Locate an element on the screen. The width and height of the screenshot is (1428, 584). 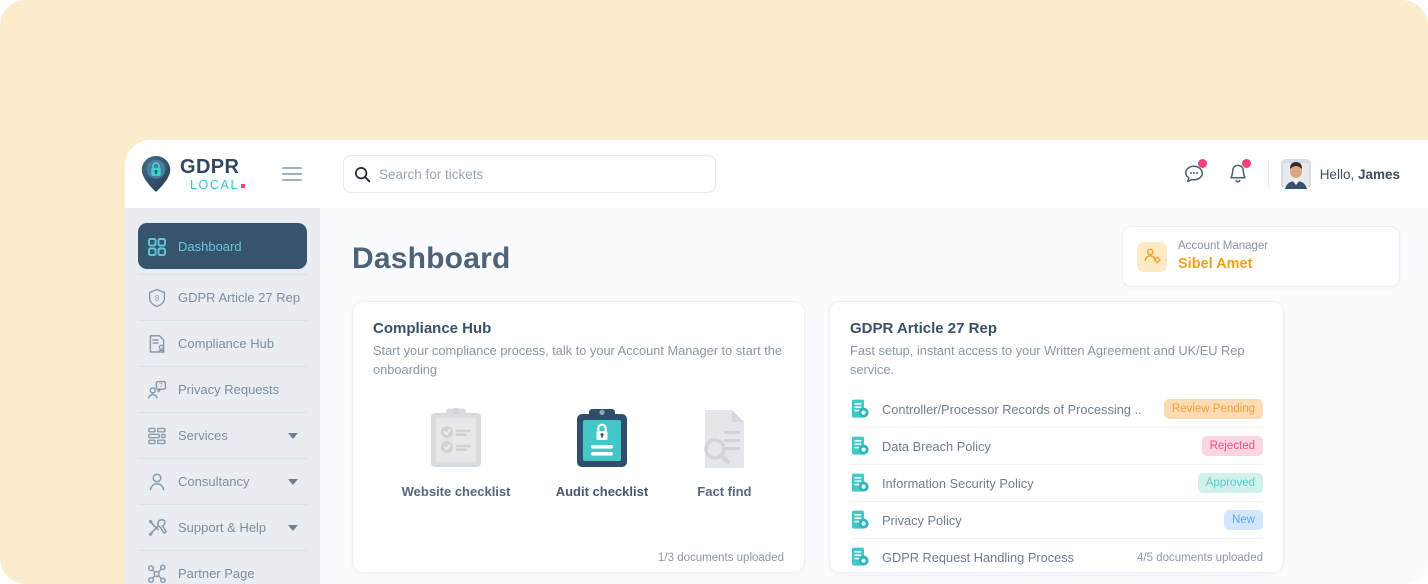
logo-local-text: LOCAL is located at coordinates (212, 185).